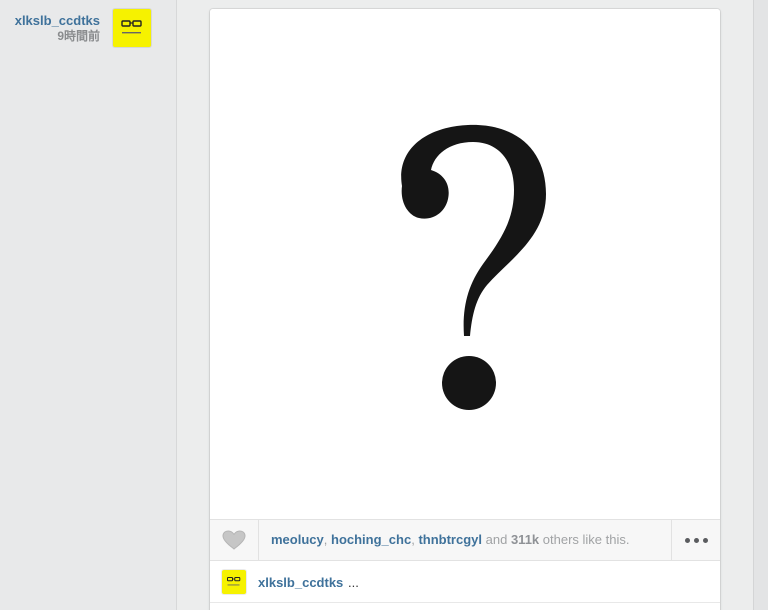  What do you see at coordinates (57, 36) in the screenshot?
I see `post-timestamp: 9時間前` at bounding box center [57, 36].